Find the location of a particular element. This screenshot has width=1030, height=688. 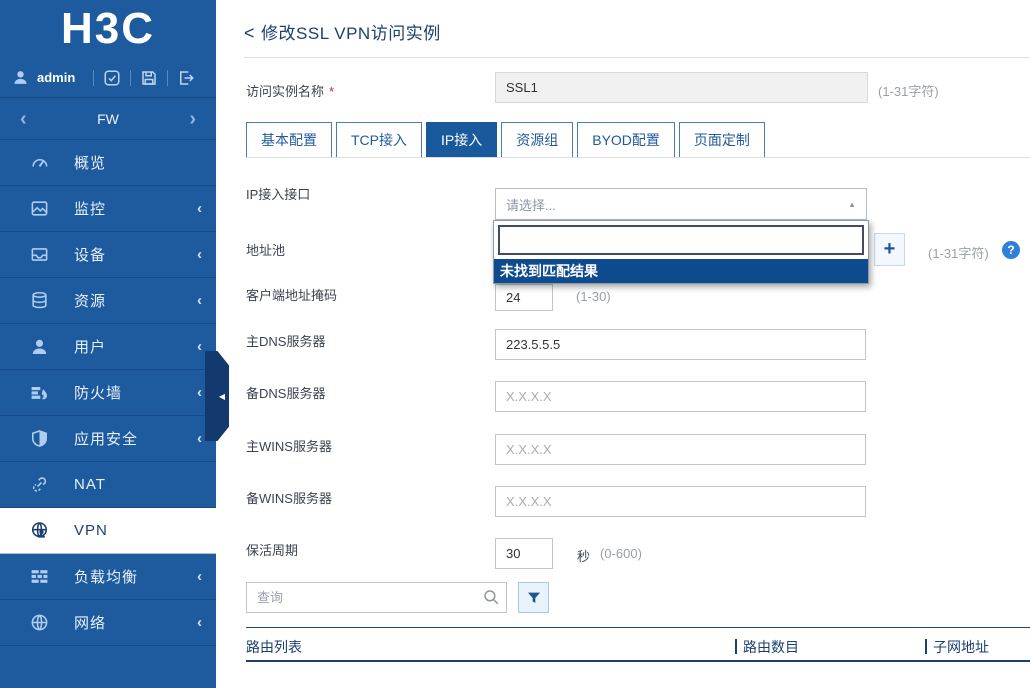

user-icon is located at coordinates (39, 346).